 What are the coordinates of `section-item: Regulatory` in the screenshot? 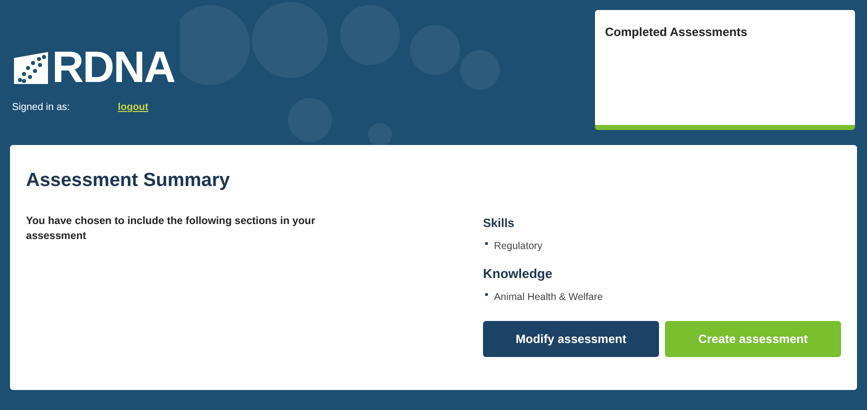 It's located at (518, 247).